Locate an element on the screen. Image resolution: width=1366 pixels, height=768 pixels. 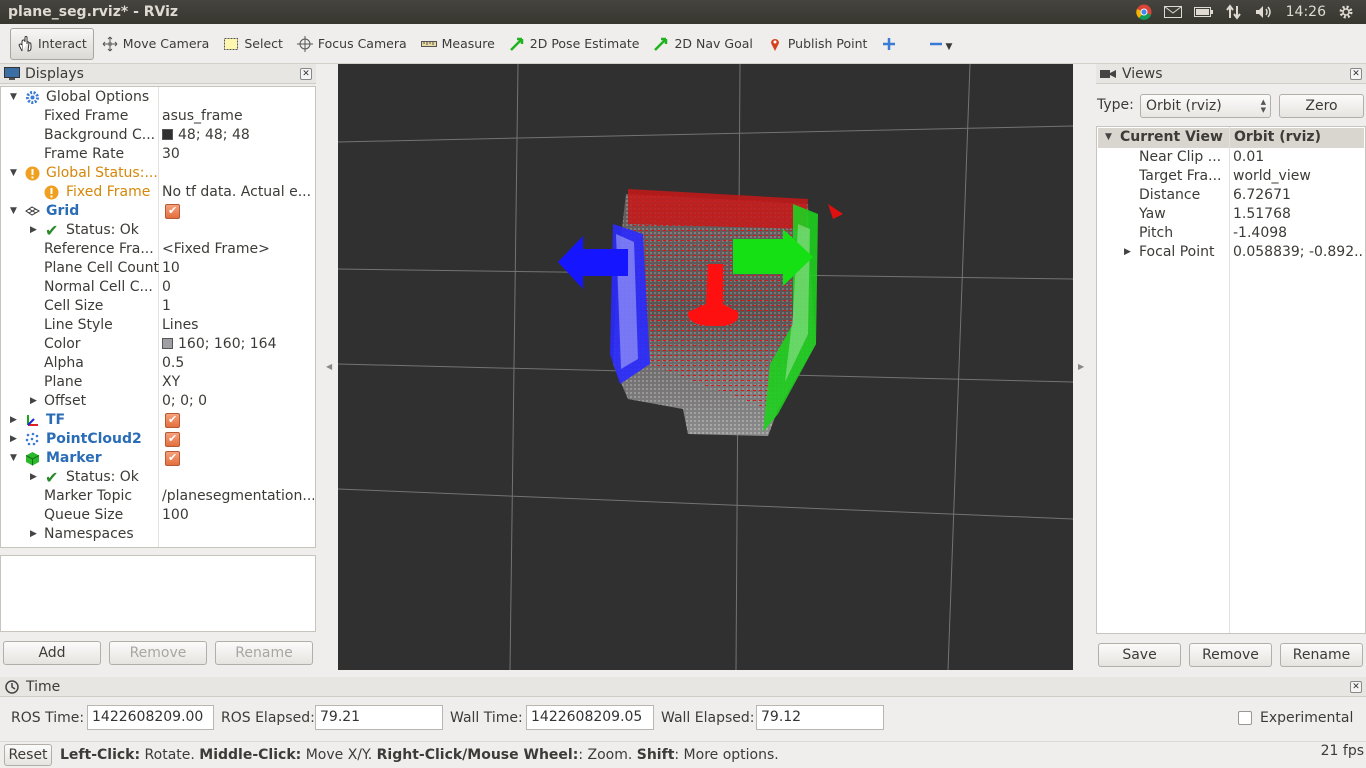
tree-row-offset: ▶ Offset 0; 0; 0 is located at coordinates (158, 401).